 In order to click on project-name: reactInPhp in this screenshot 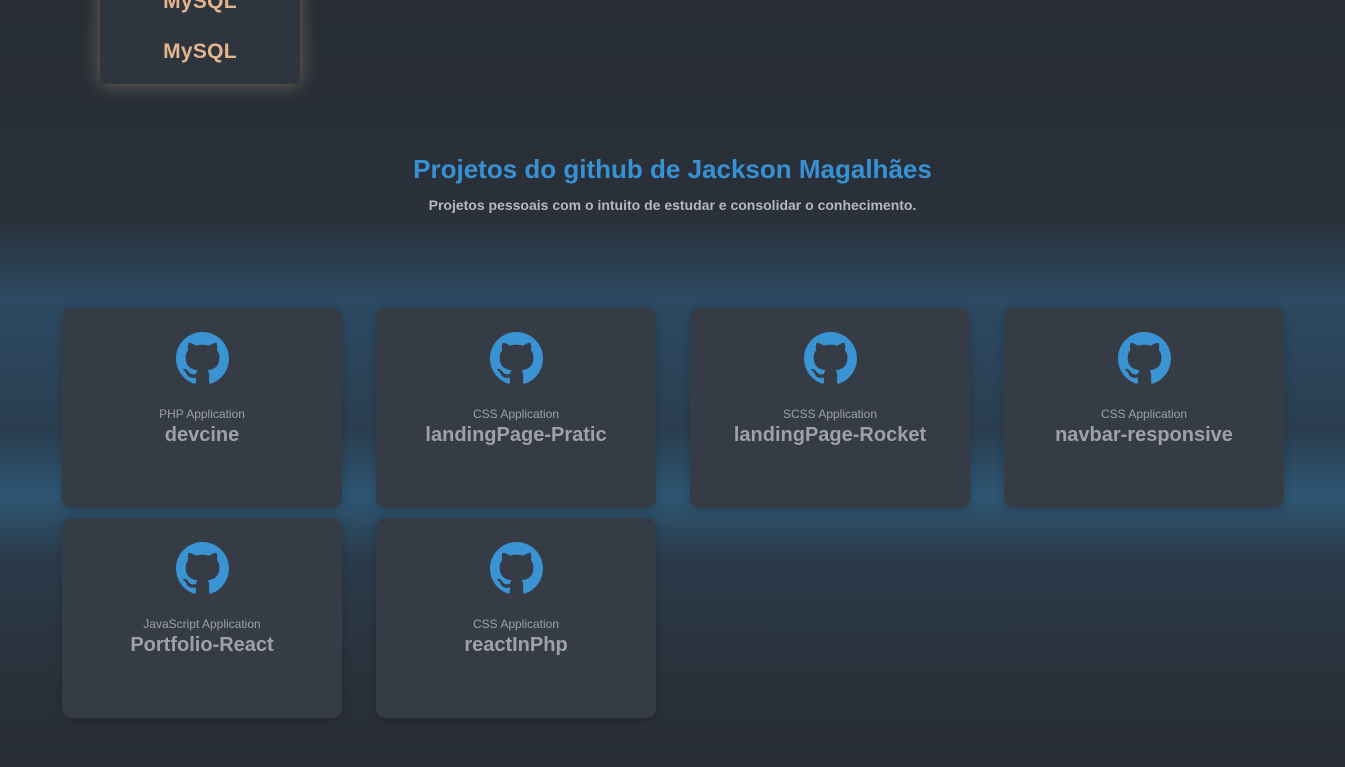, I will do `click(516, 645)`.